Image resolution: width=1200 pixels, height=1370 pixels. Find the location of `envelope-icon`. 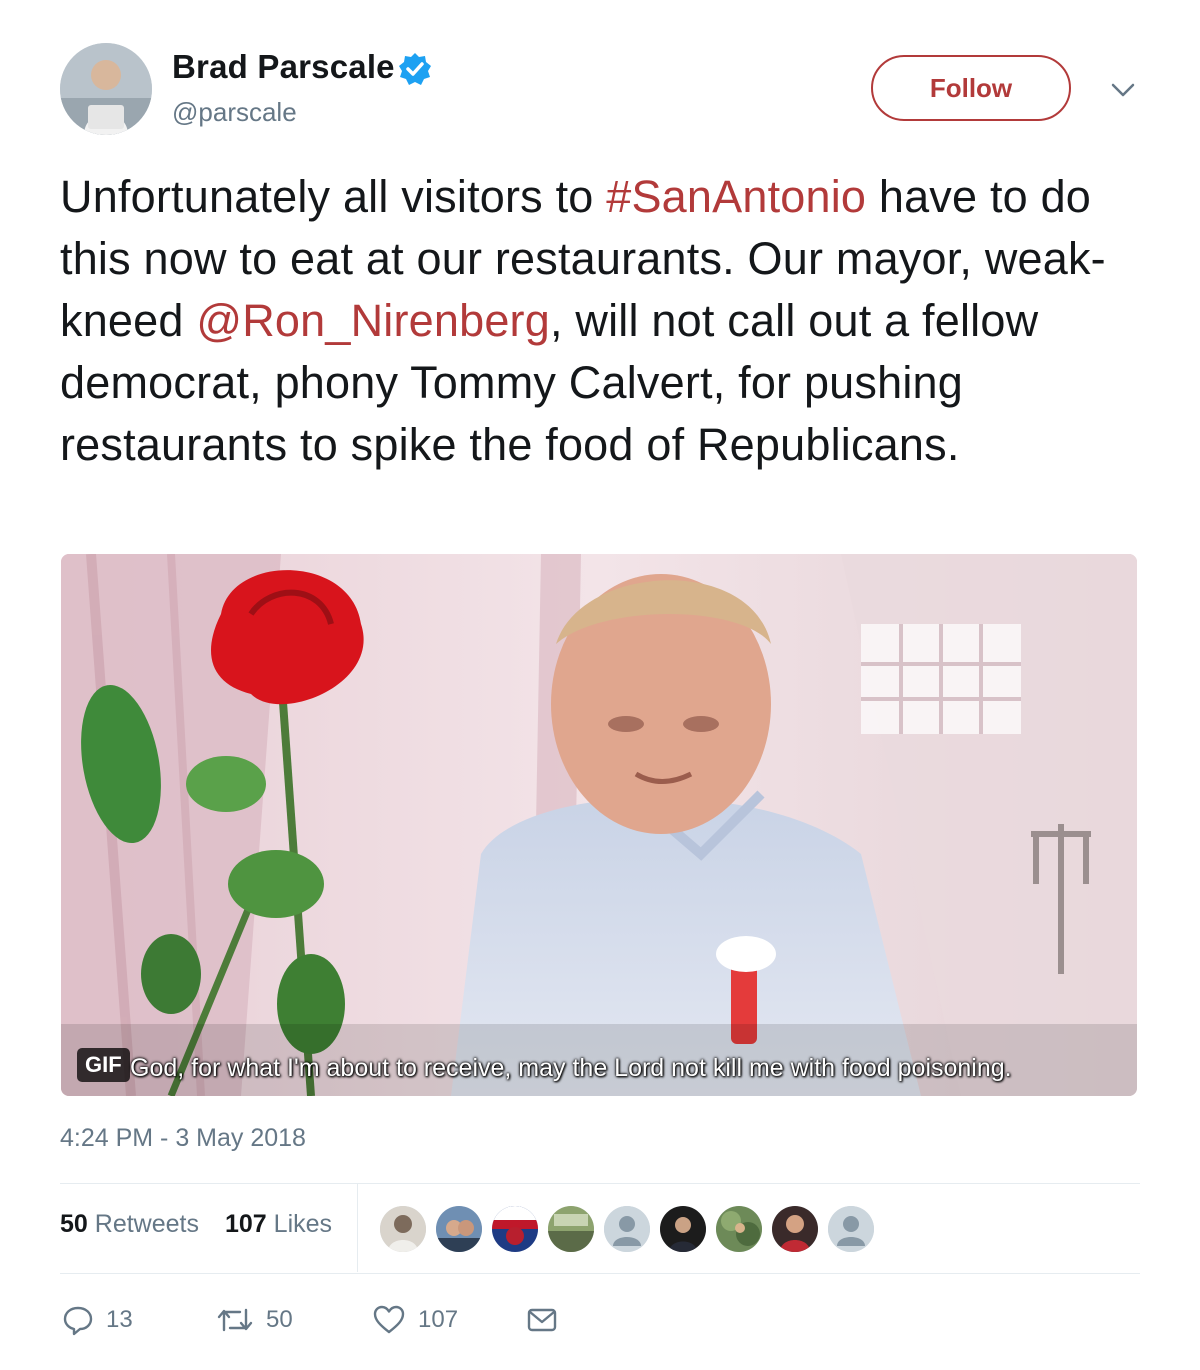

envelope-icon is located at coordinates (542, 1320).